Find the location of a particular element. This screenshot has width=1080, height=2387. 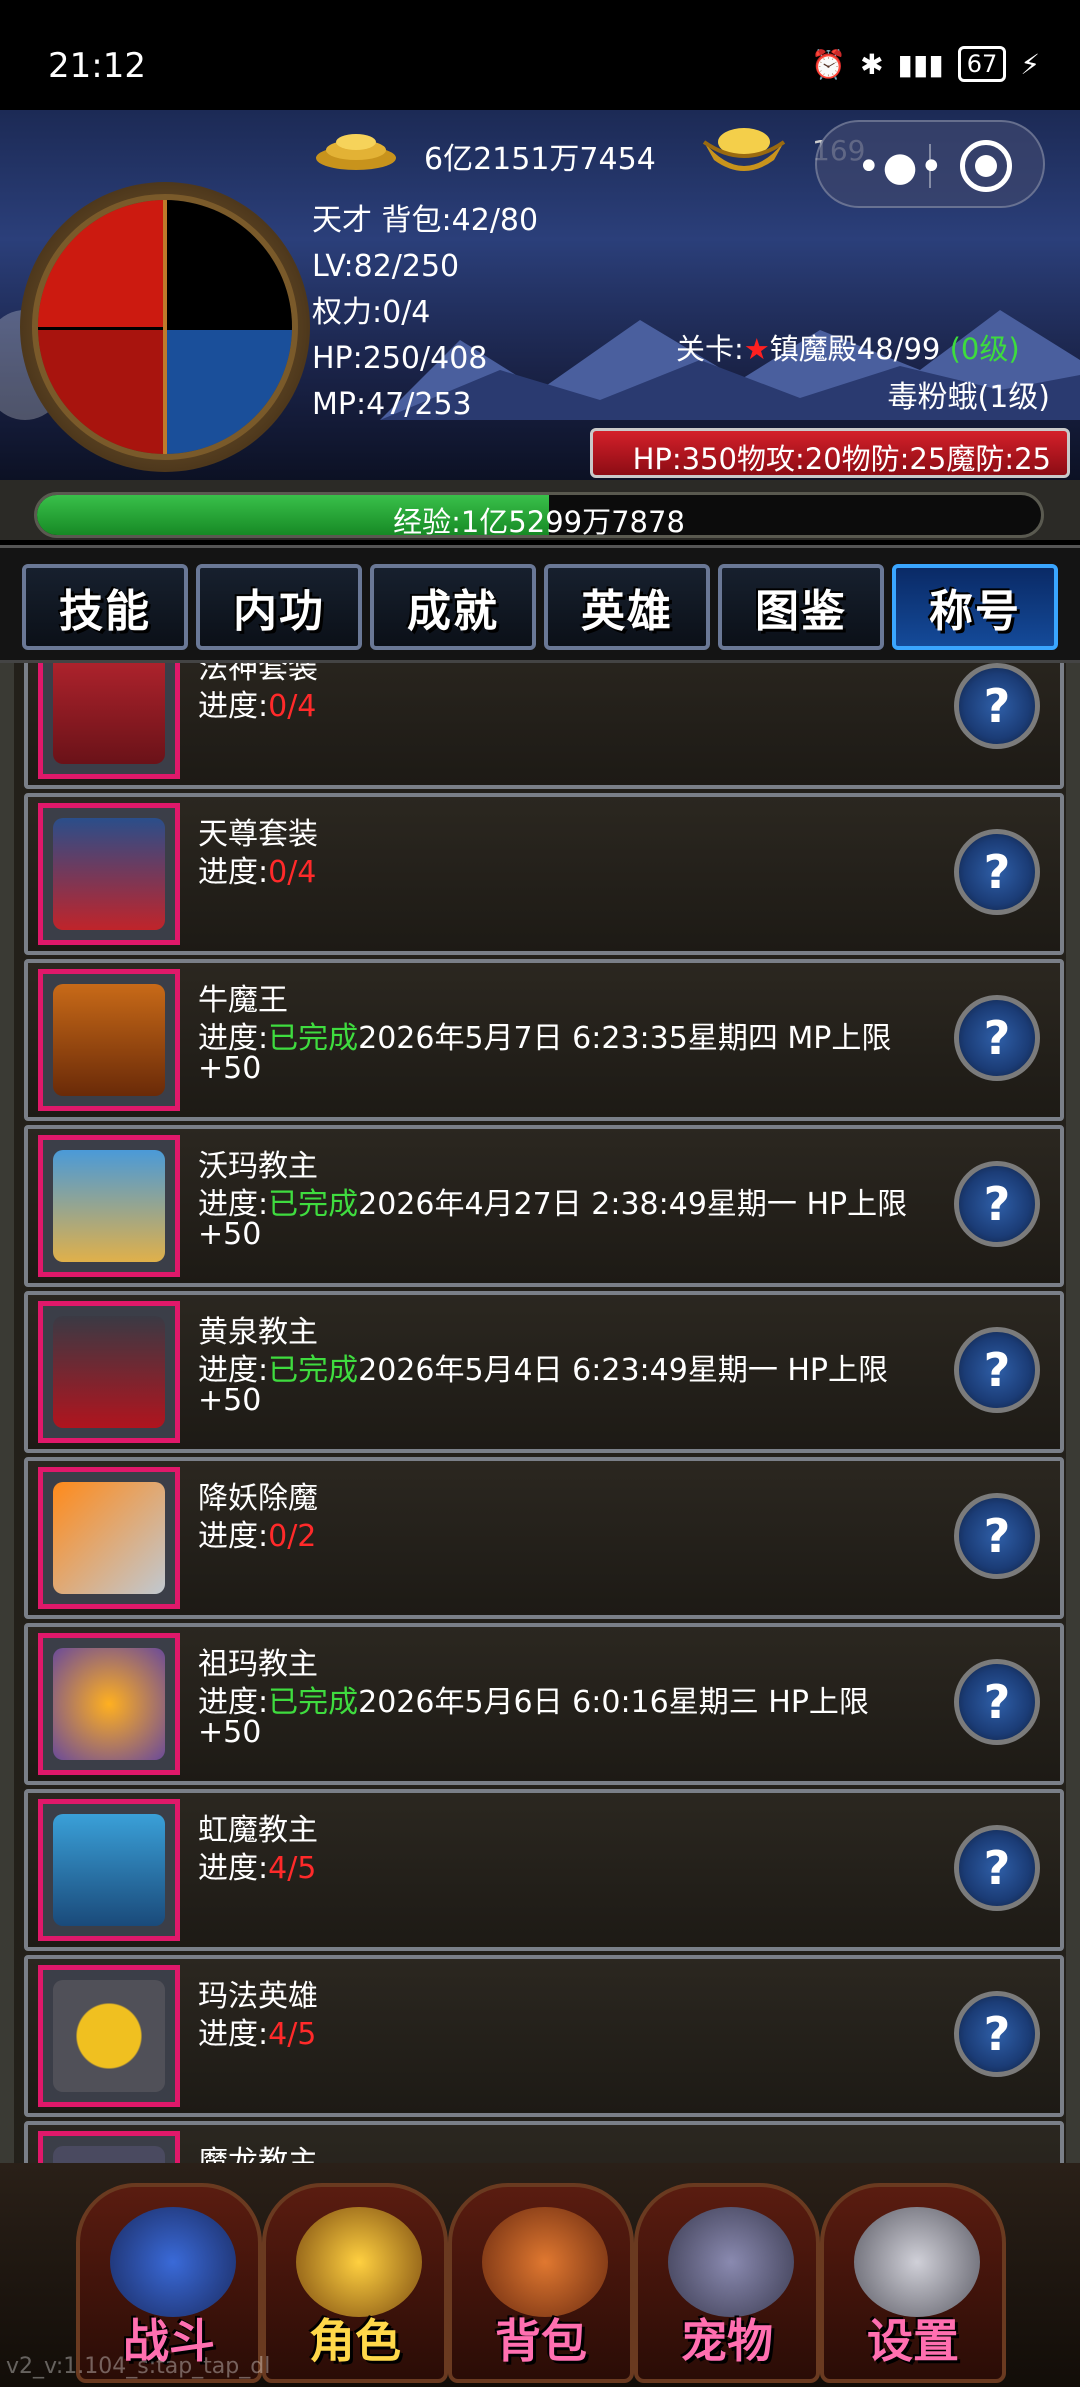

flaming-sword-icon is located at coordinates (109, 1538).